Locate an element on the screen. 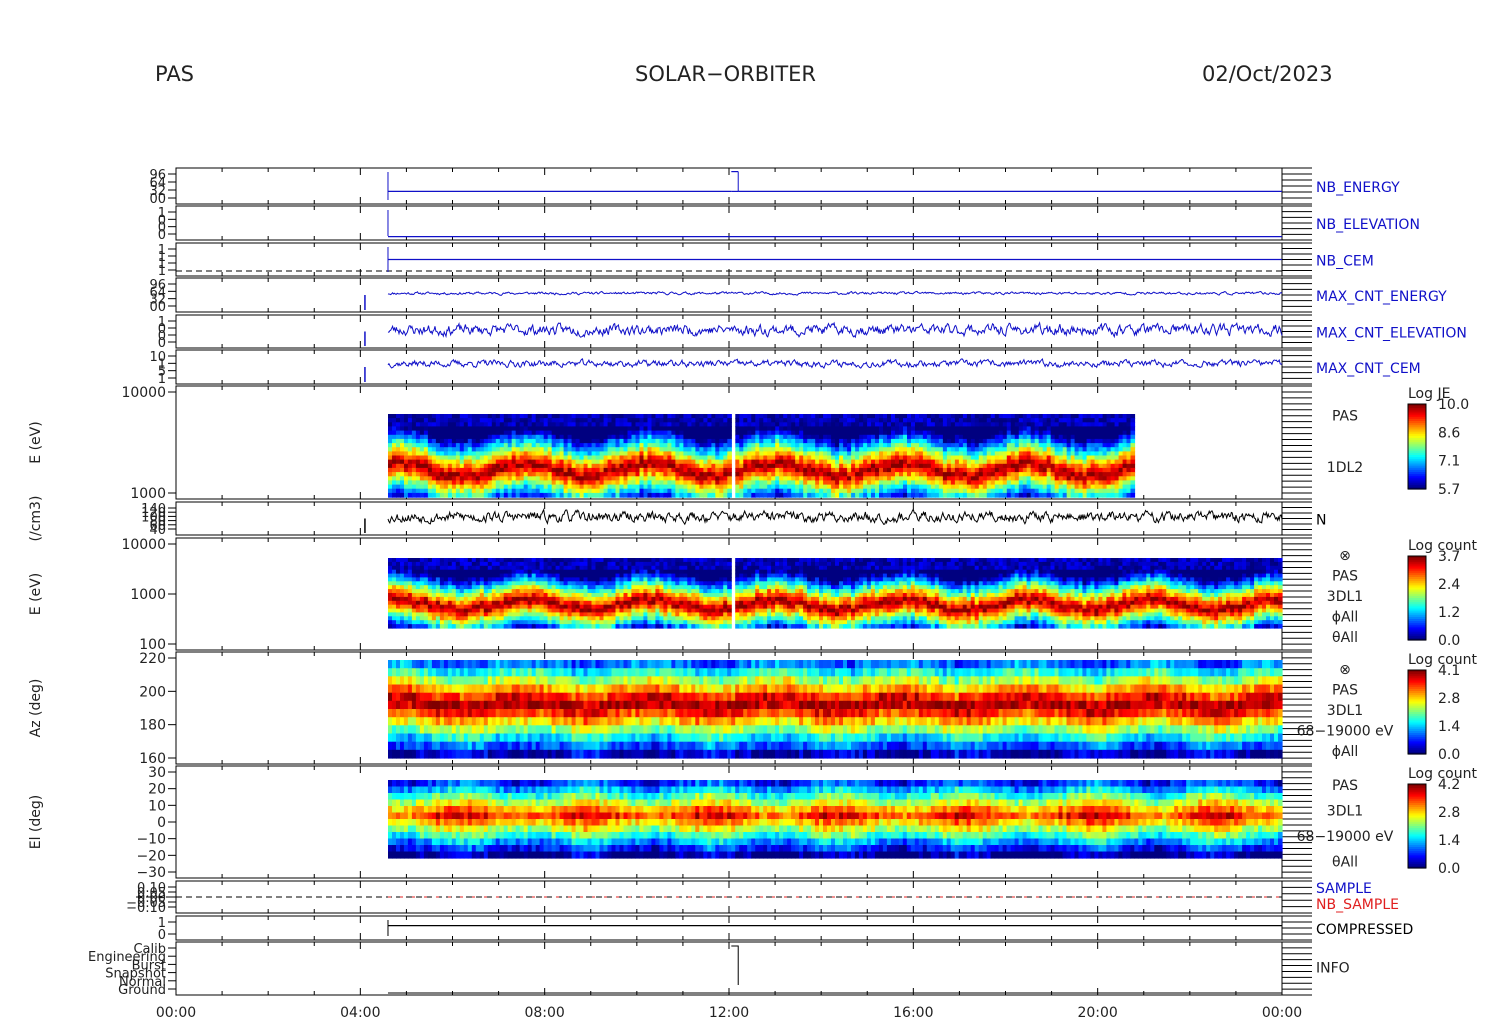  colorbar-label-pas_3dl1_e-3: 0.0 is located at coordinates (1449, 641).